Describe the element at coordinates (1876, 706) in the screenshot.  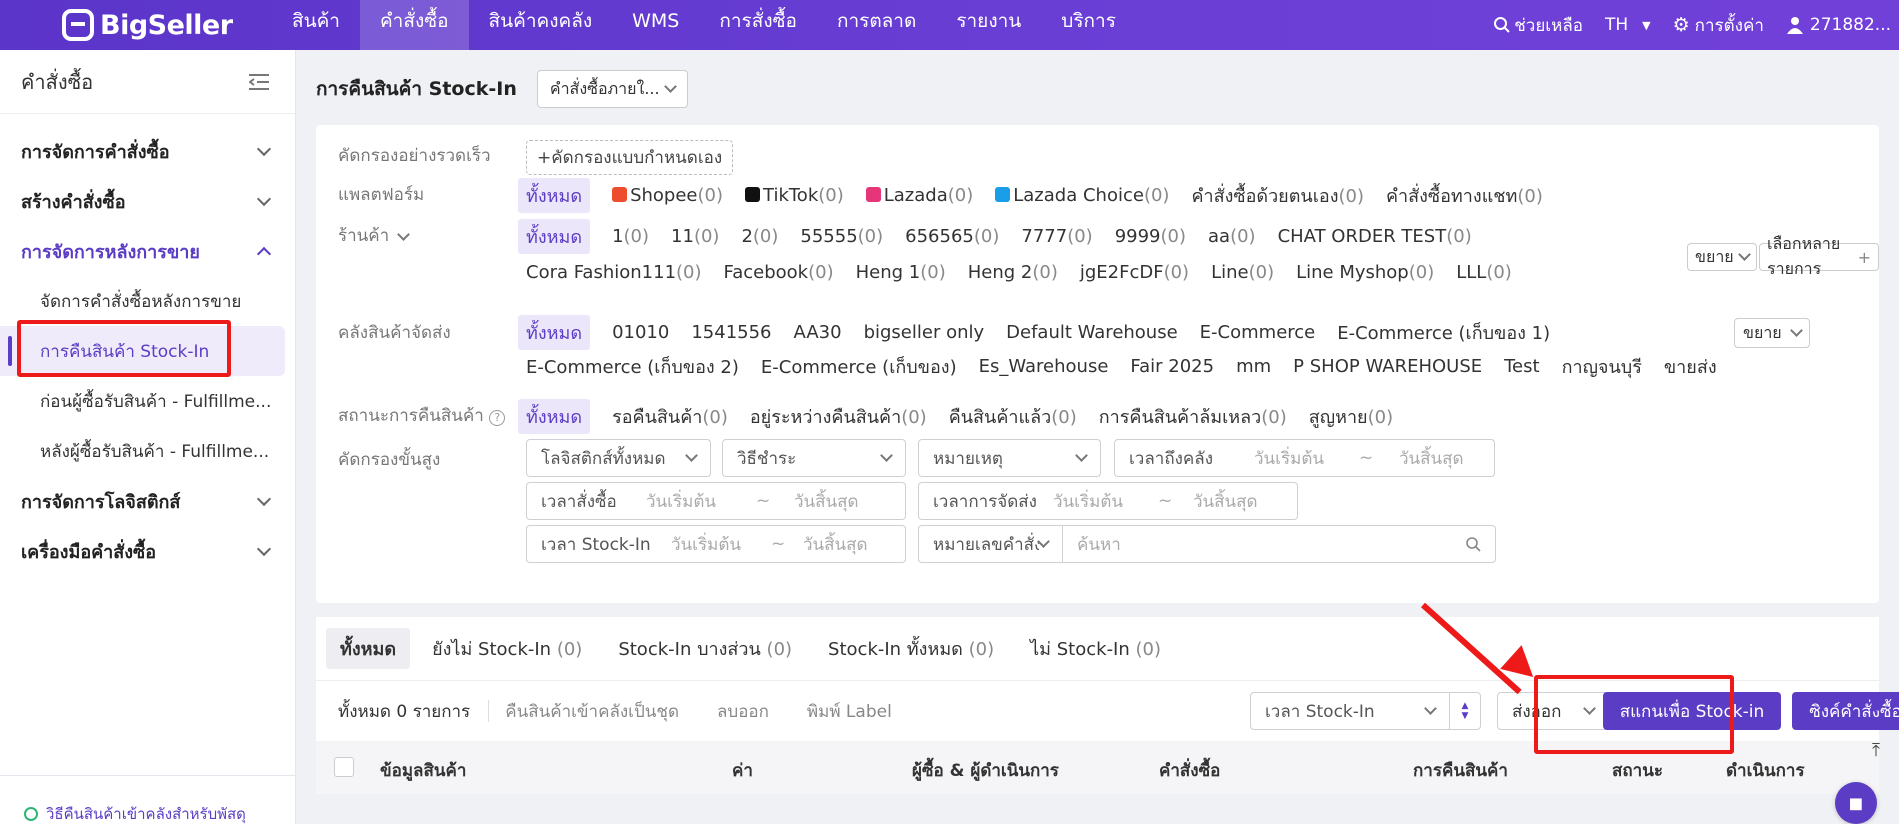
I see `chat-float-icon: ▰` at that location.